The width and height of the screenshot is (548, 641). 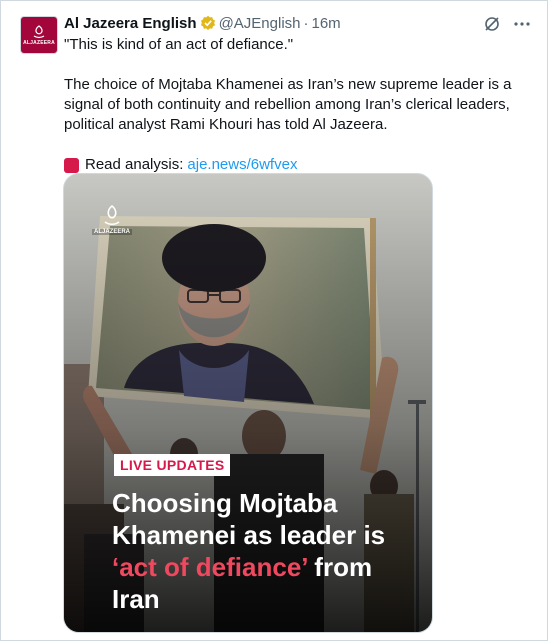 I want to click on headline-part-1: Choosing Mojtaba Khamenei as leader is, so click(x=249, y=519).